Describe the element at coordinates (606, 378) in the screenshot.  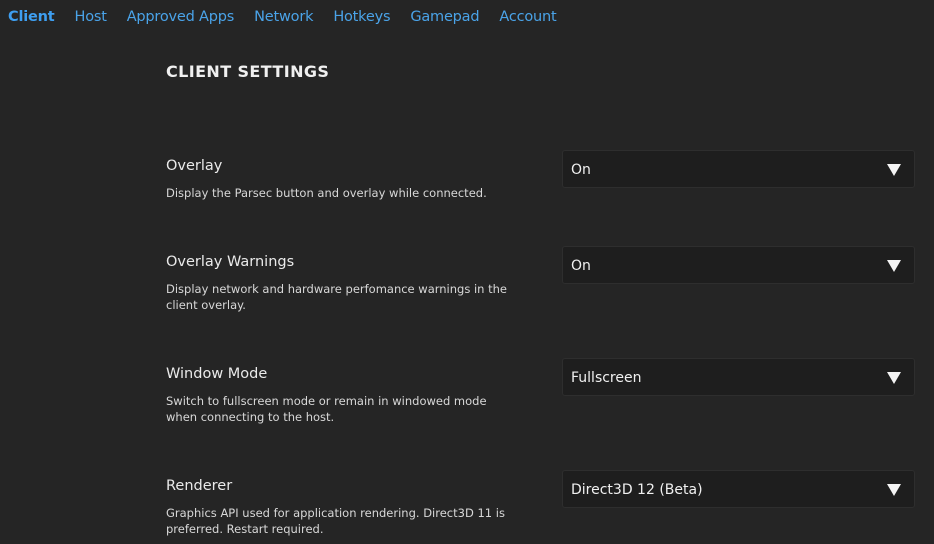
I see `dropdown-selected-value: Fullscreen` at that location.